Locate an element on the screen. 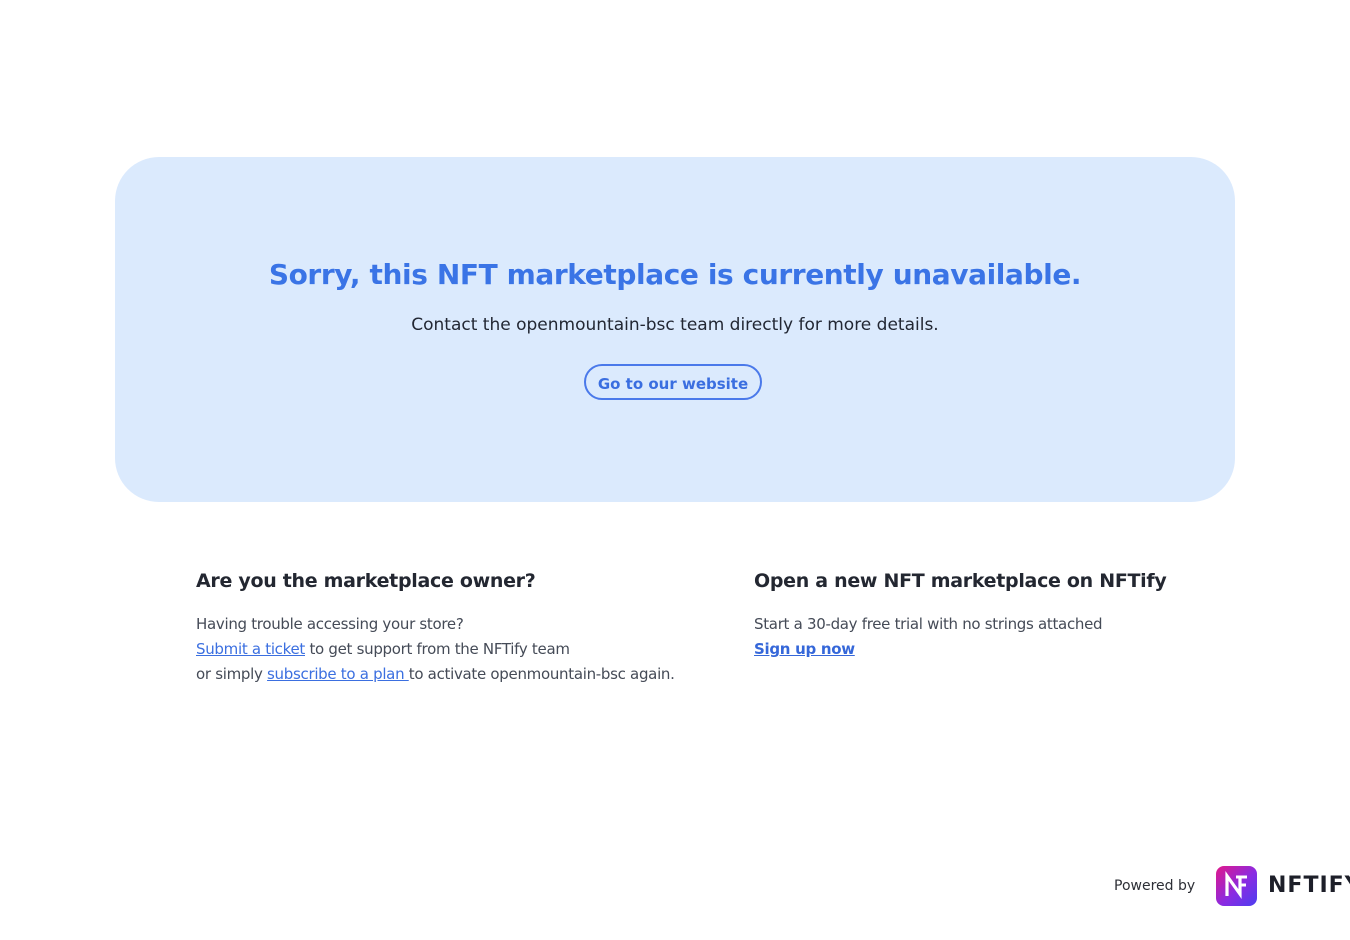 The width and height of the screenshot is (1350, 940). new-marketplace-heading: Open a new NFT marketplace on NFTify is located at coordinates (960, 581).